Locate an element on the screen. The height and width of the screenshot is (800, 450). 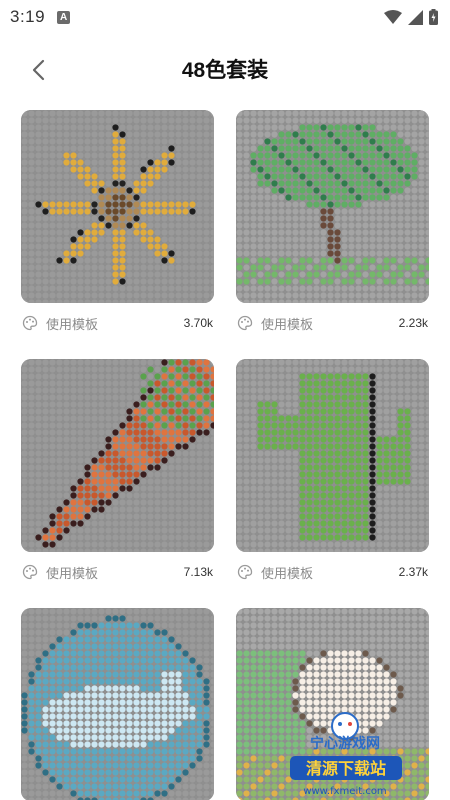
template-card: 使用模板 2.37k is located at coordinates (332, 475).